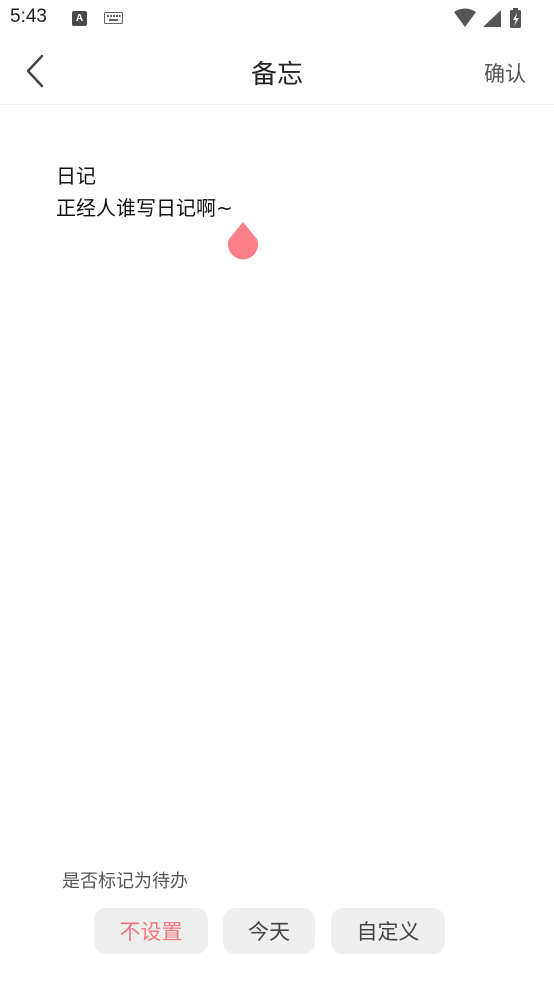 The width and height of the screenshot is (554, 984). Describe the element at coordinates (76, 176) in the screenshot. I see `memo-line: 日记` at that location.